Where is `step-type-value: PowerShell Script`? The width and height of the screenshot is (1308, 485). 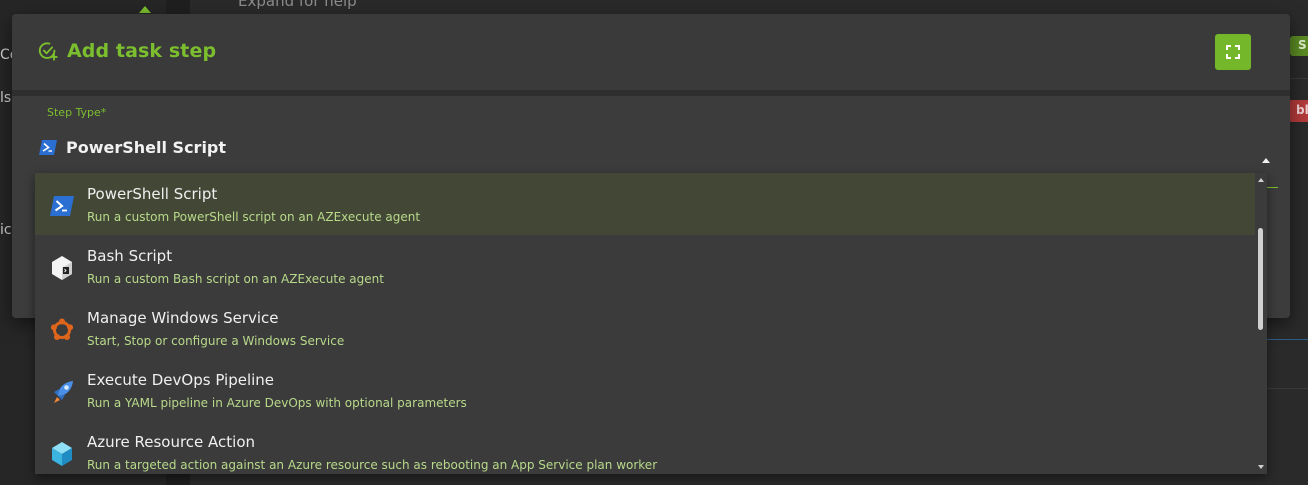
step-type-value: PowerShell Script is located at coordinates (132, 147).